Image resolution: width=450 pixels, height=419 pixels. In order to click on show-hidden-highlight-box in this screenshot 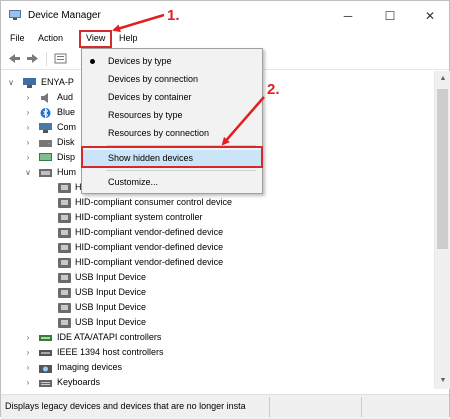, I will do `click(172, 157)`.